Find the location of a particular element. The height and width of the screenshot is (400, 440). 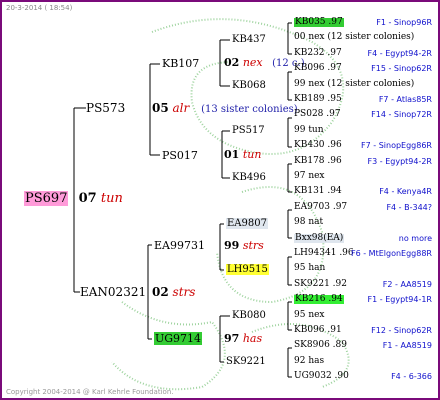

node-lh9515: LH9515 is located at coordinates (247, 269).